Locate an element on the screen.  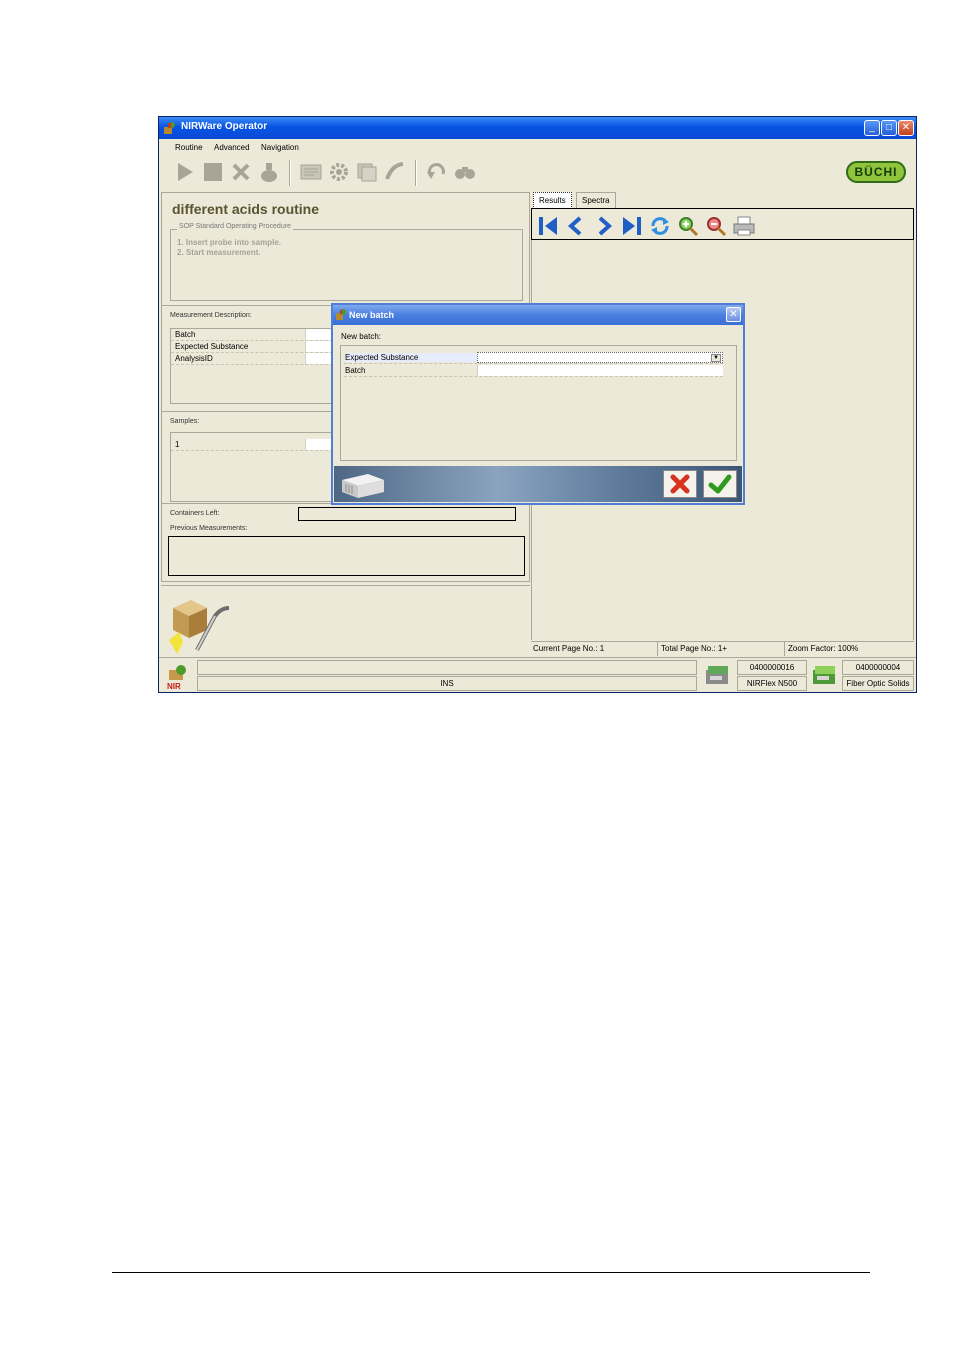
buchi-logo: BÜCHI is located at coordinates (876, 172).